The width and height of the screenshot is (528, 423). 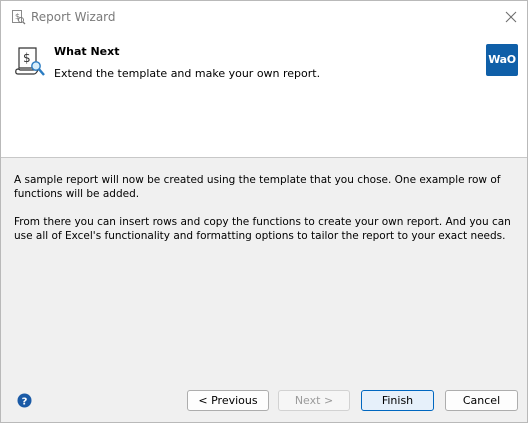 What do you see at coordinates (397, 400) in the screenshot?
I see `finish-button: Finish` at bounding box center [397, 400].